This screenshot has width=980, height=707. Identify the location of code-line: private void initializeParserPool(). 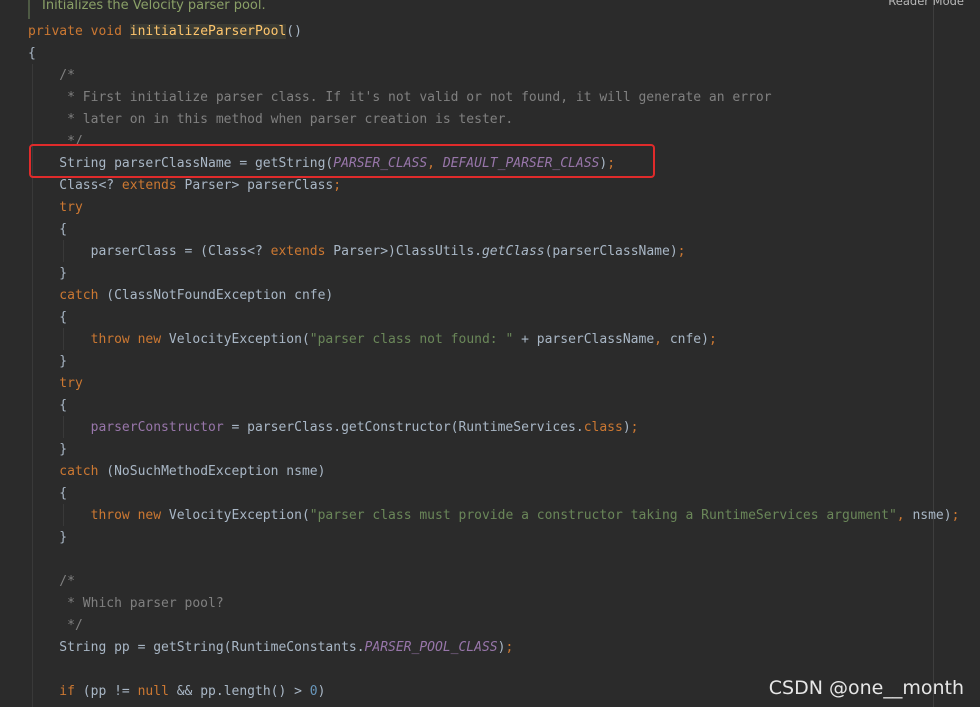
(493, 32).